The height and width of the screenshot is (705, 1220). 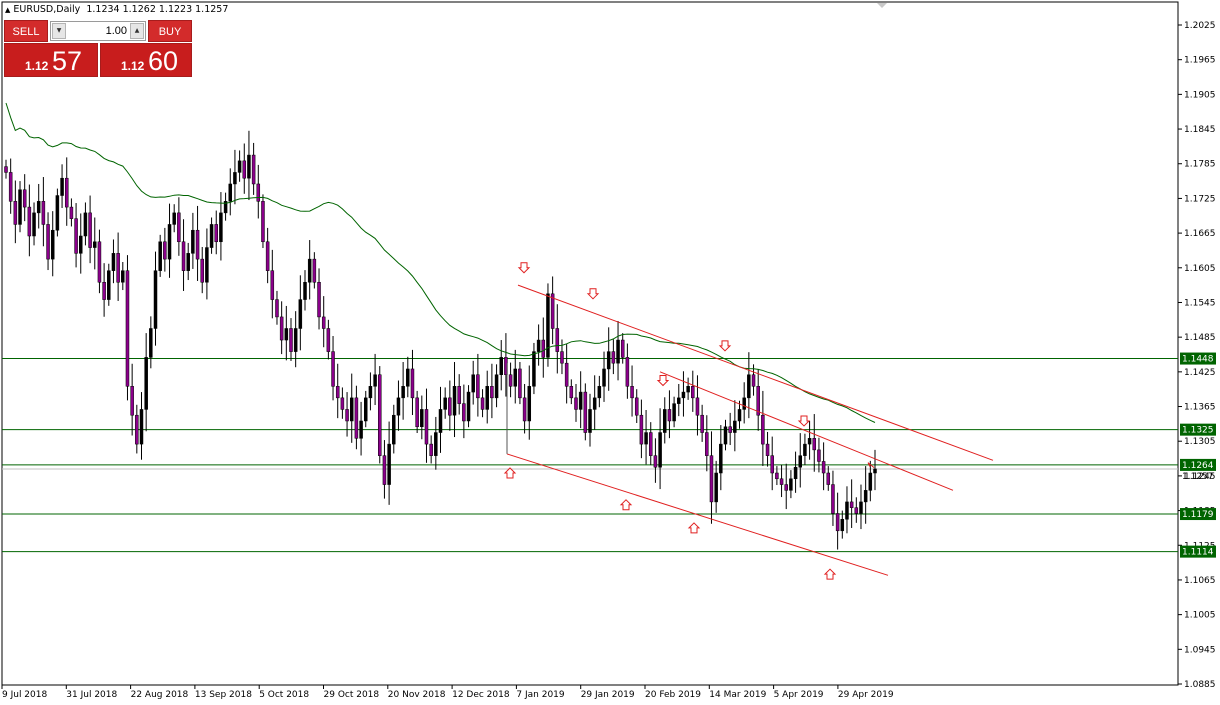 What do you see at coordinates (1200, 685) in the screenshot?
I see `y-tick-label: 1.0885` at bounding box center [1200, 685].